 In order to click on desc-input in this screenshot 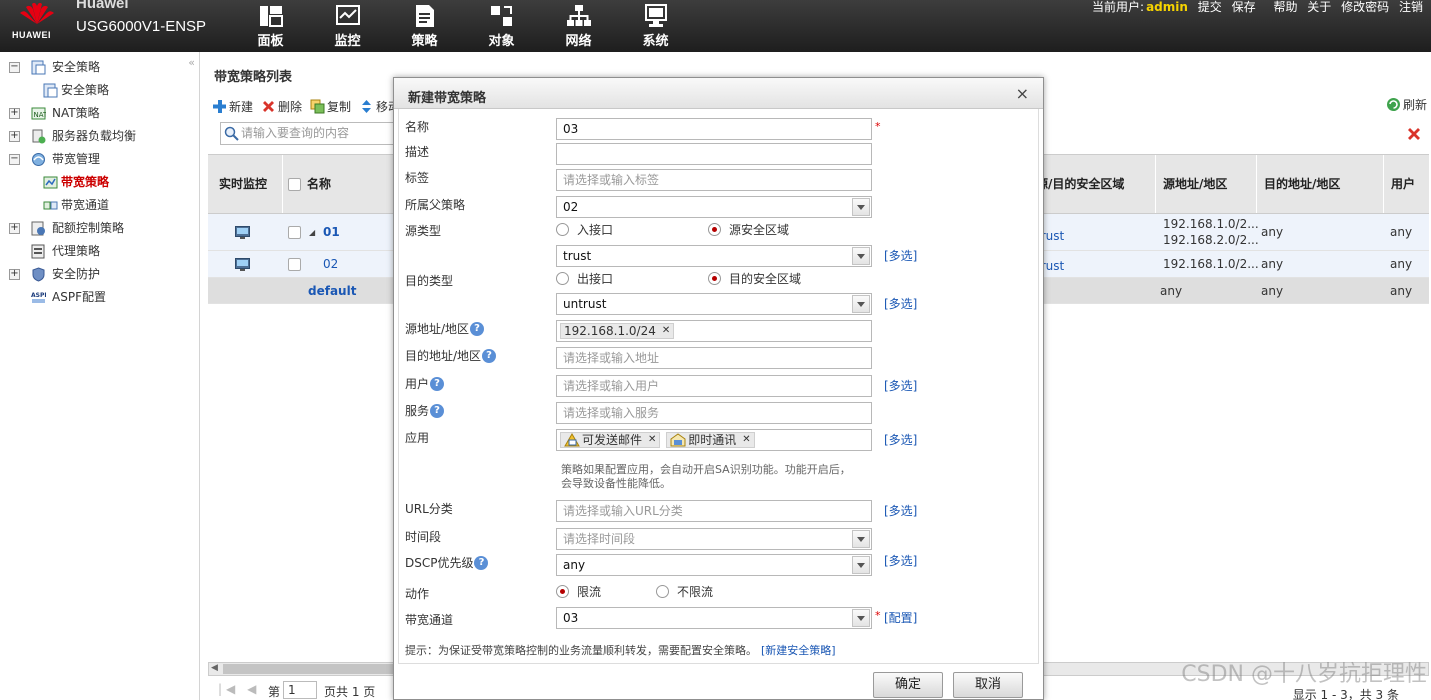, I will do `click(714, 154)`.